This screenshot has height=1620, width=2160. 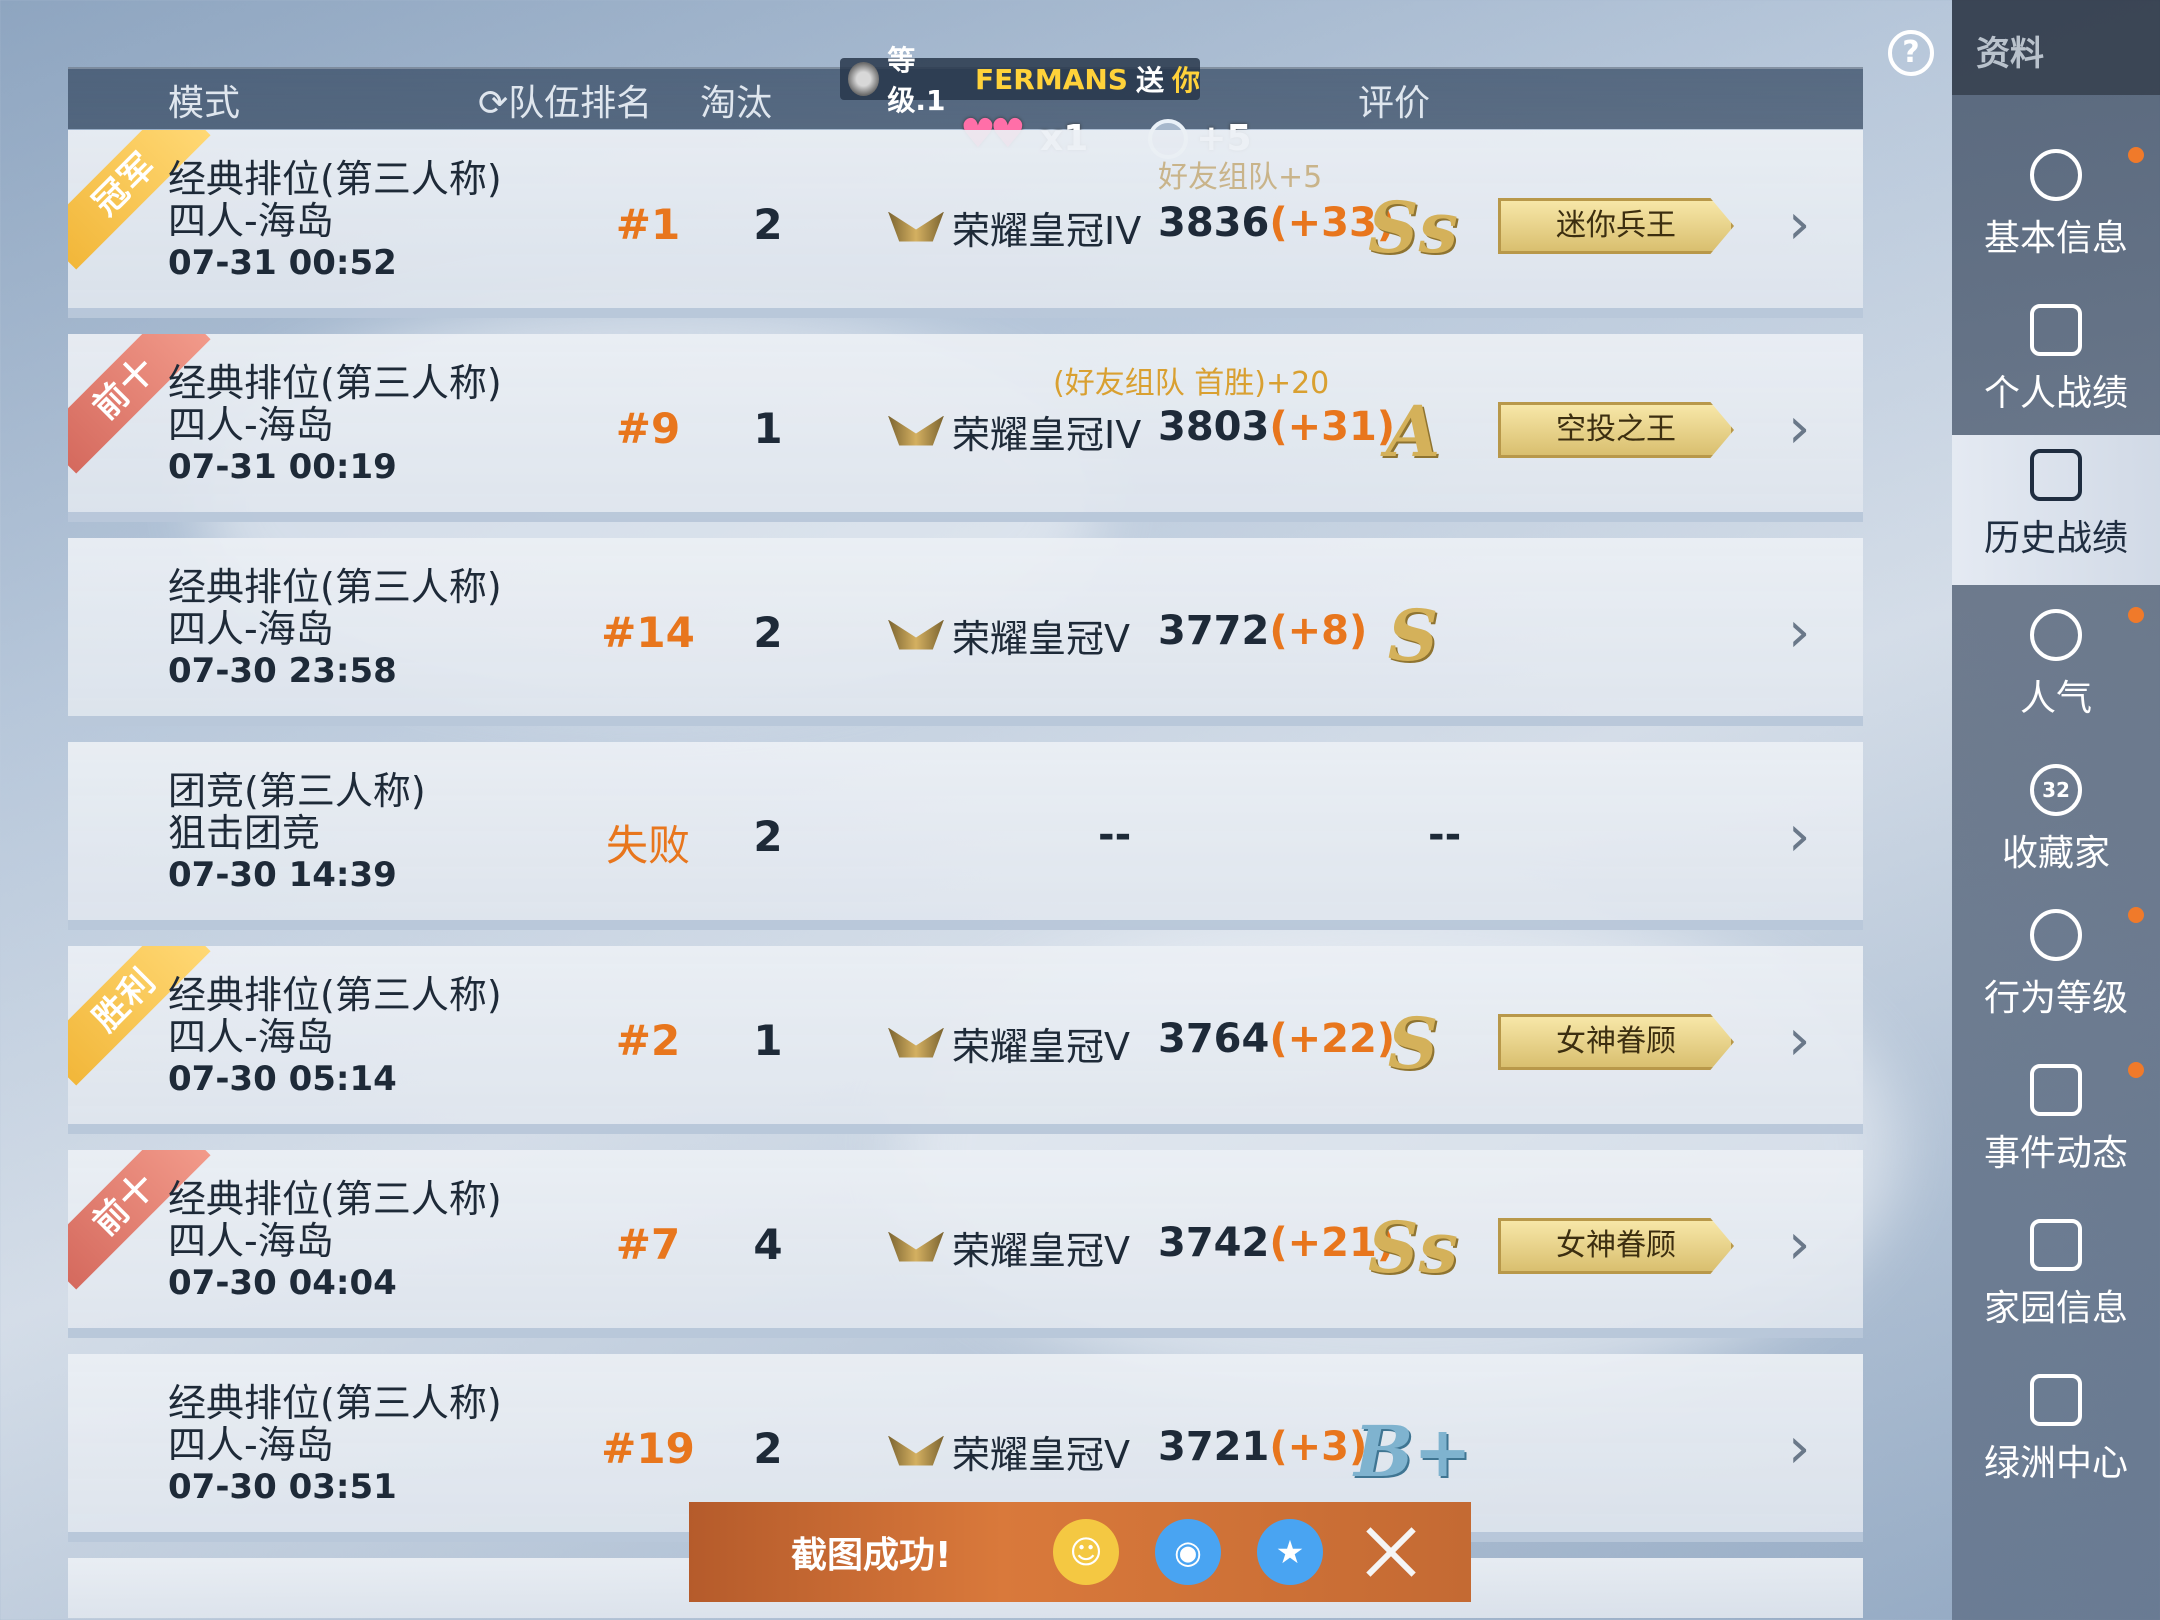 I want to click on gift-notification: 等级.1 FERMANS 送 你, so click(x=1020, y=80).